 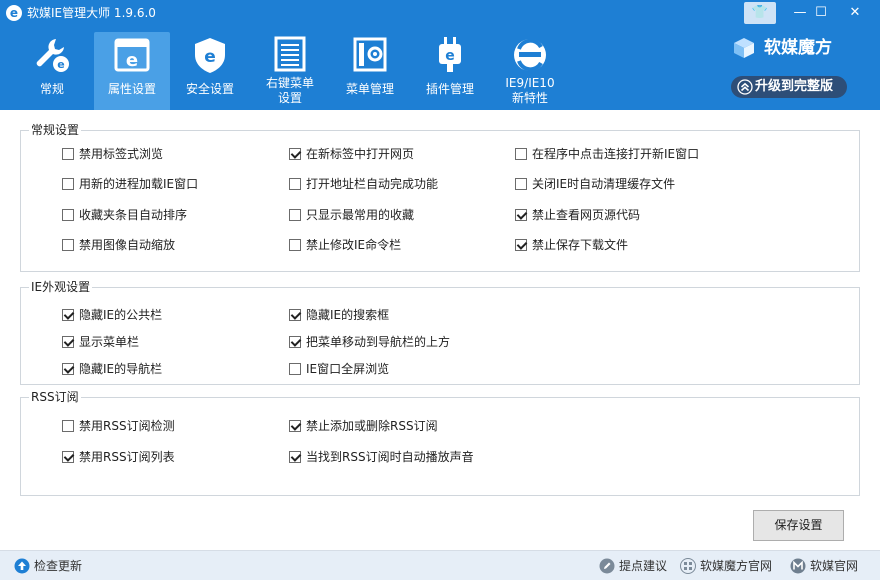 I want to click on tab-menu-manage: 菜单管理, so click(x=370, y=71).